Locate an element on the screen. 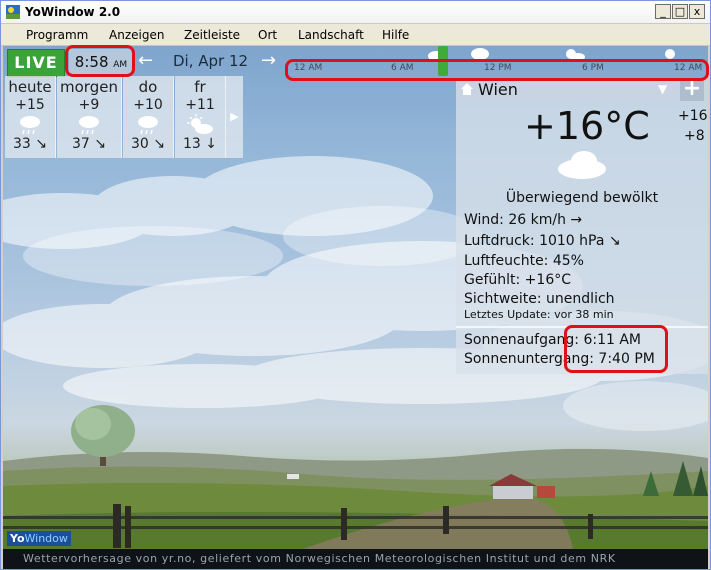  timeline-label: 6 AM is located at coordinates (402, 68).